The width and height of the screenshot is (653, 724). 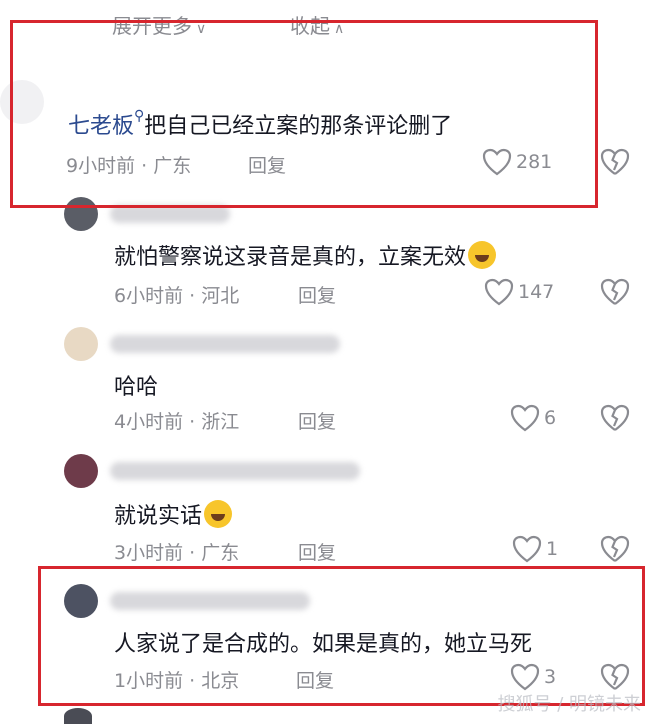 I want to click on like-button: 147, so click(x=519, y=292).